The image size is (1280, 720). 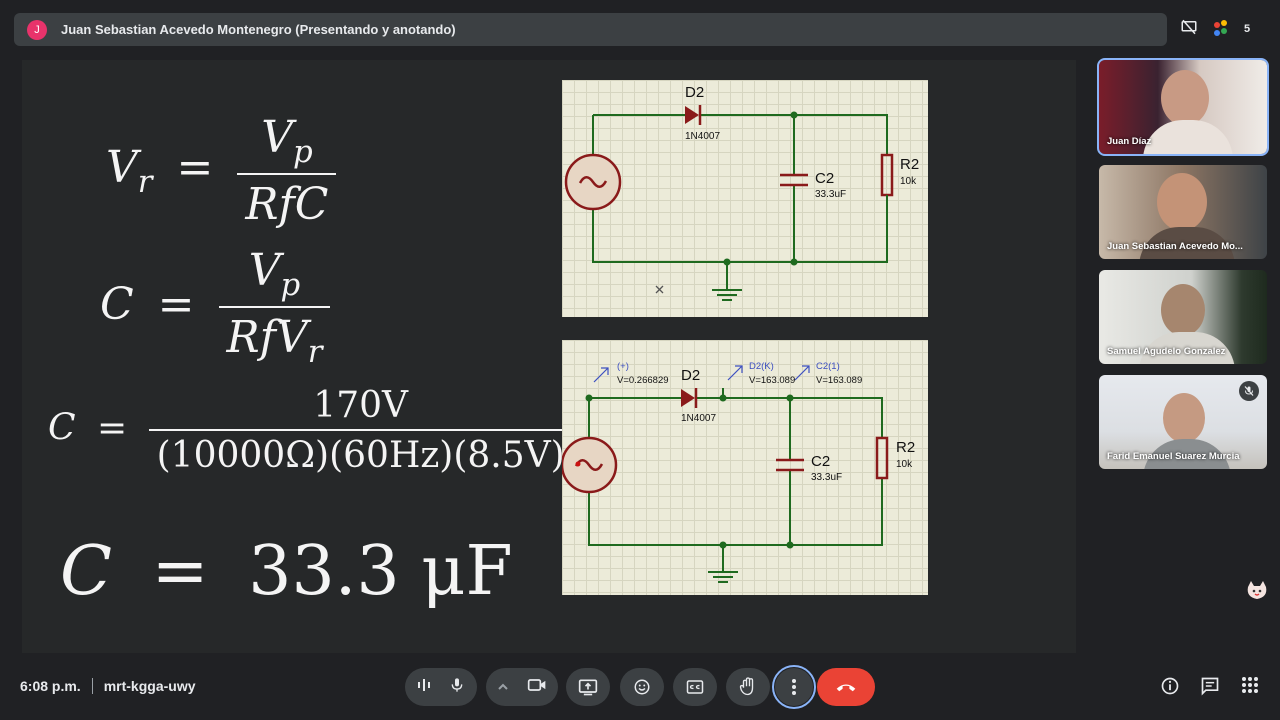 I want to click on info-icon, so click(x=1170, y=686).